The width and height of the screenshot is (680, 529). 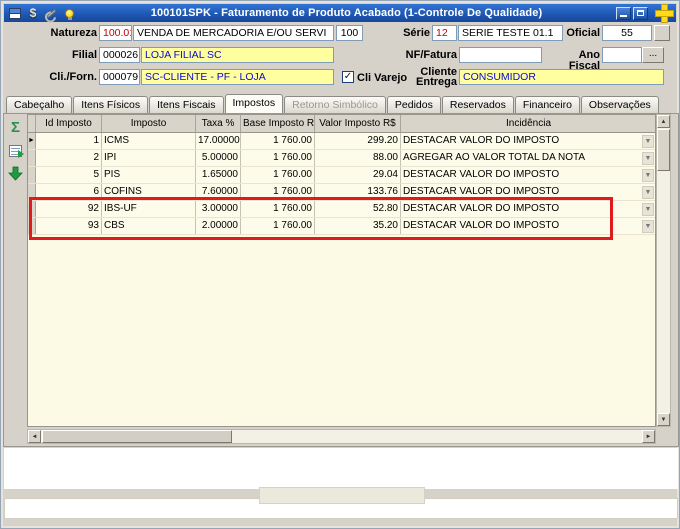 What do you see at coordinates (149, 123) in the screenshot?
I see `column-header-imposto: Imposto` at bounding box center [149, 123].